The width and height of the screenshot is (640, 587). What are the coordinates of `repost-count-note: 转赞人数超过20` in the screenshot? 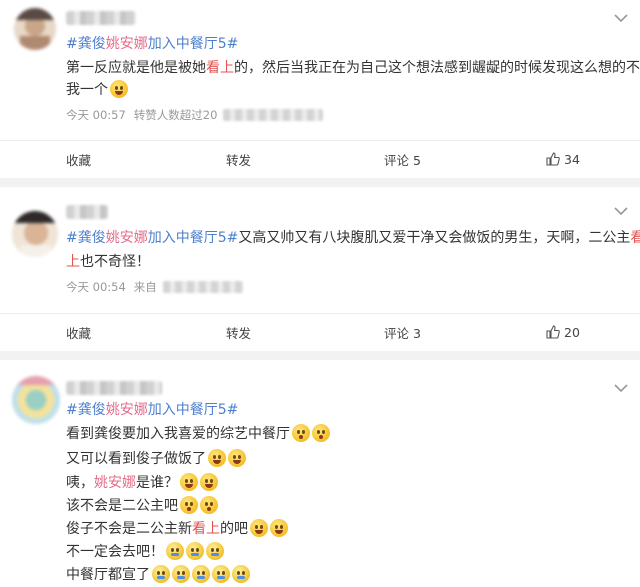 It's located at (175, 115).